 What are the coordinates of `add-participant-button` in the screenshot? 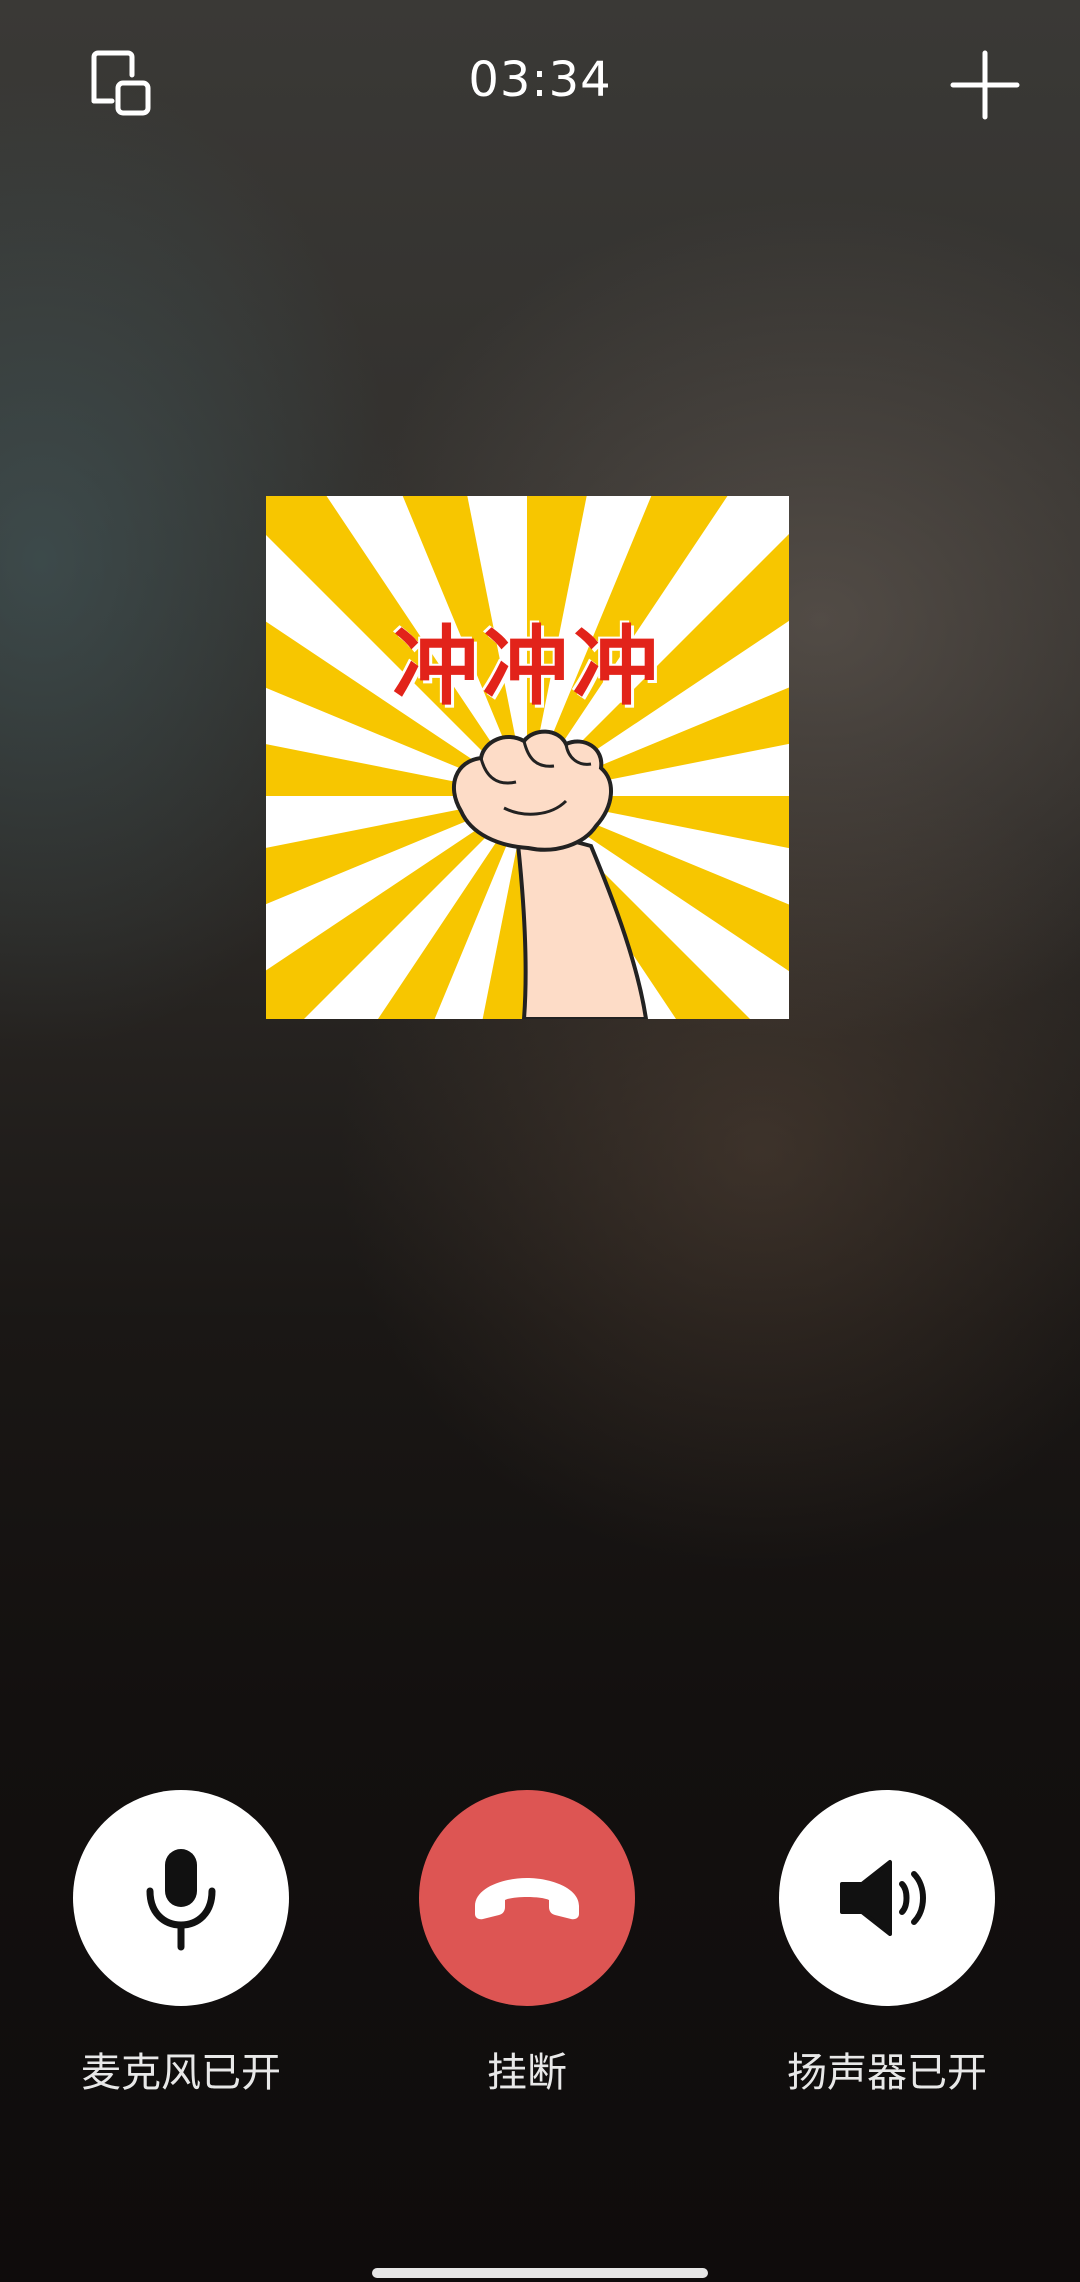 It's located at (985, 85).